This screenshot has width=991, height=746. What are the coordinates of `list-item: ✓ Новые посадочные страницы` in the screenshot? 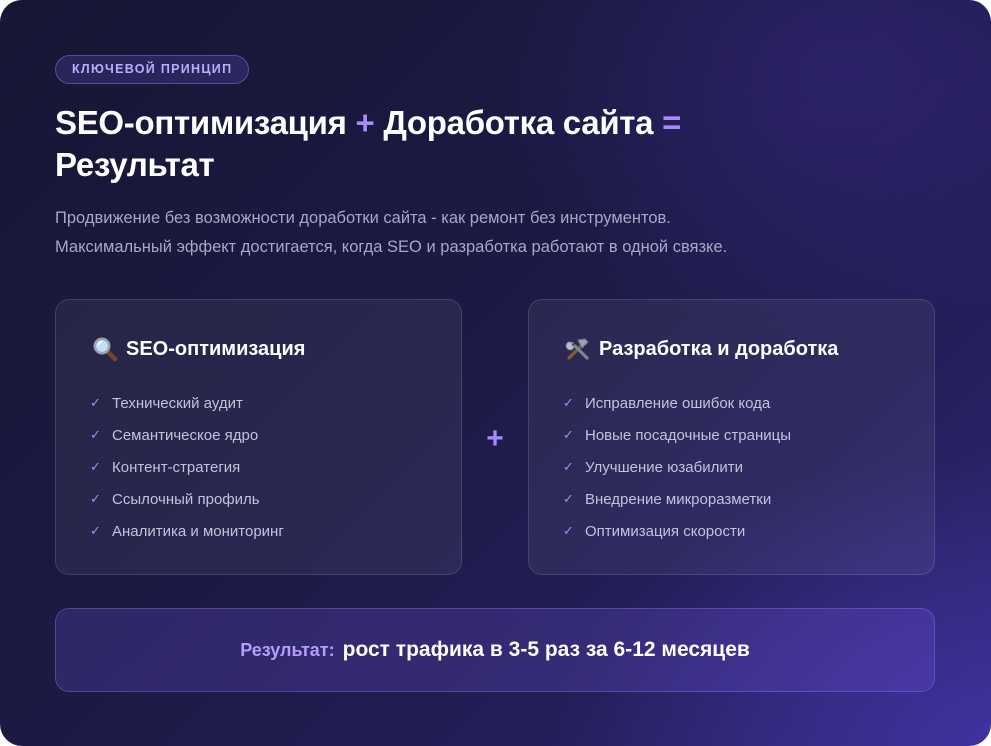 It's located at (677, 435).